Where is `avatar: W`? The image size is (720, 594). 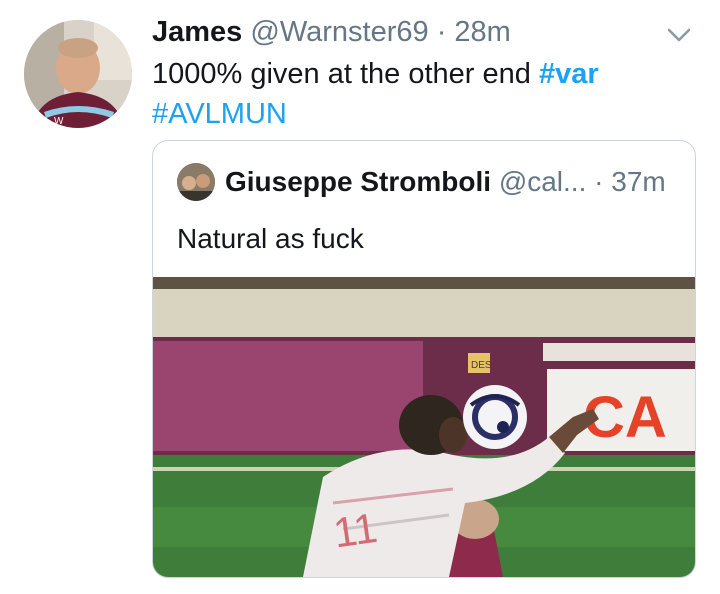
avatar: W is located at coordinates (78, 74).